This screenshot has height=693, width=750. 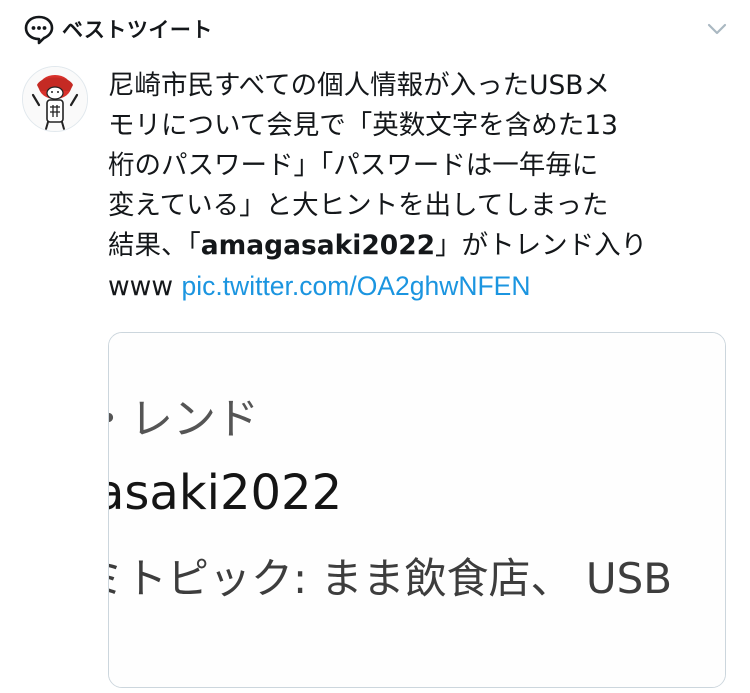 I want to click on tweet-text-segment: www, so click(x=145, y=286).